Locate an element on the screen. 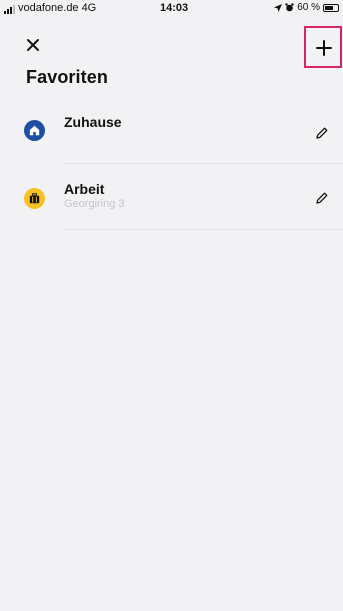 Image resolution: width=343 pixels, height=611 pixels. status-bar: vodafone.de 4G 14:03 60 % is located at coordinates (171, 9).